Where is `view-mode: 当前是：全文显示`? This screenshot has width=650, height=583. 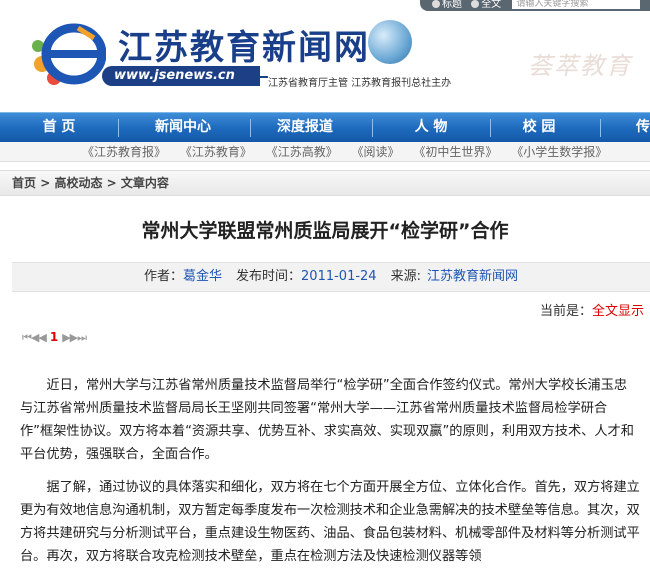
view-mode: 当前是：全文显示 is located at coordinates (592, 309).